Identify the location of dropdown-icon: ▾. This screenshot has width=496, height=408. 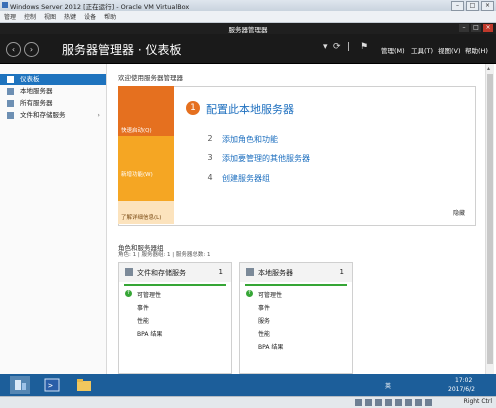
(325, 47).